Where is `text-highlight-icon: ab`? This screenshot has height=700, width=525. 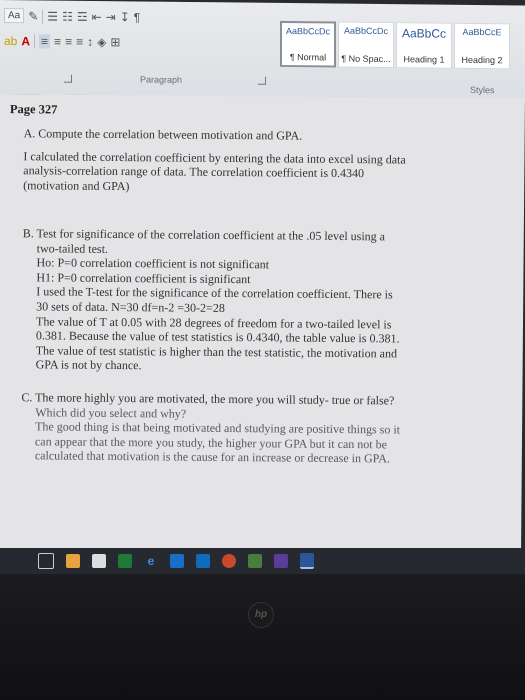
text-highlight-icon: ab is located at coordinates (10, 41).